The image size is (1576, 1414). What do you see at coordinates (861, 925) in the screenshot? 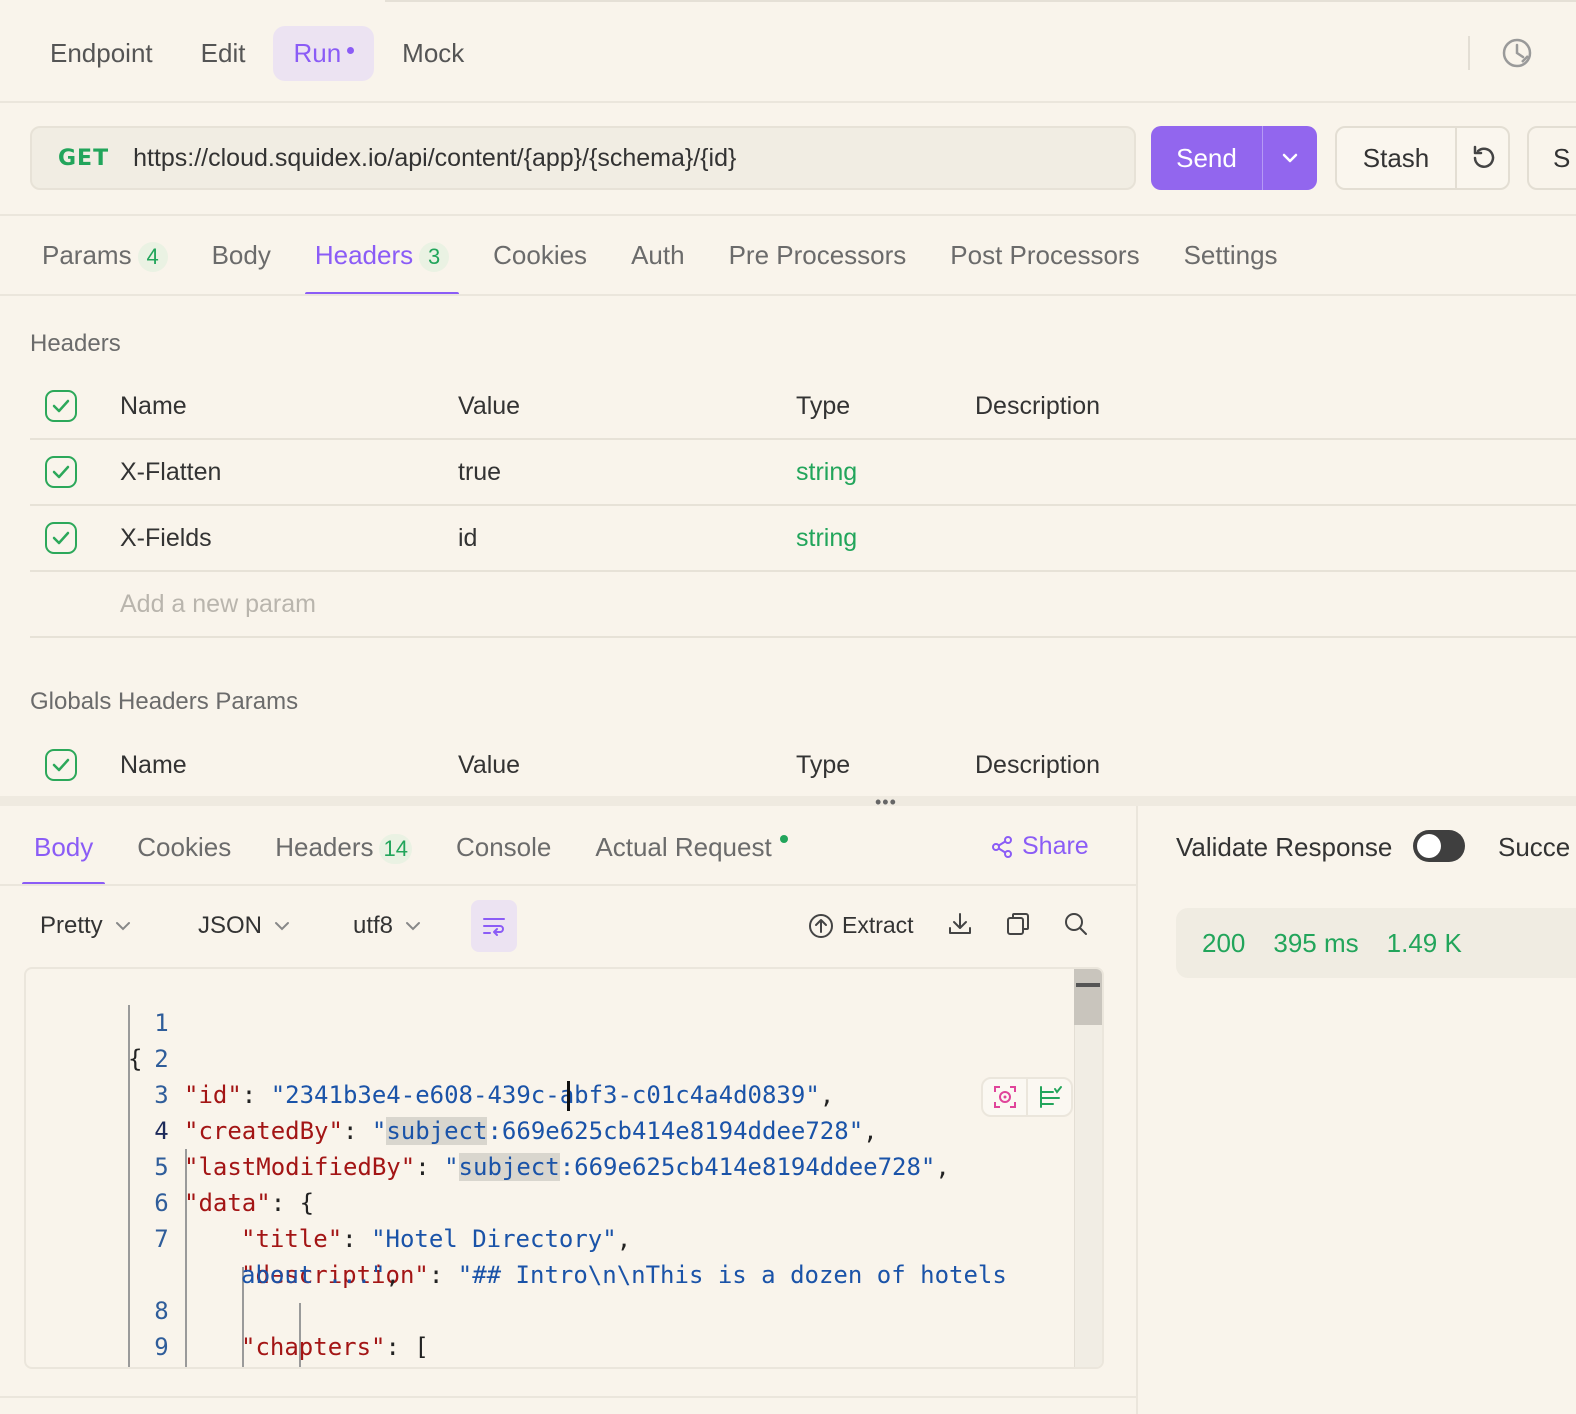
I see `extract-button: Extract` at bounding box center [861, 925].